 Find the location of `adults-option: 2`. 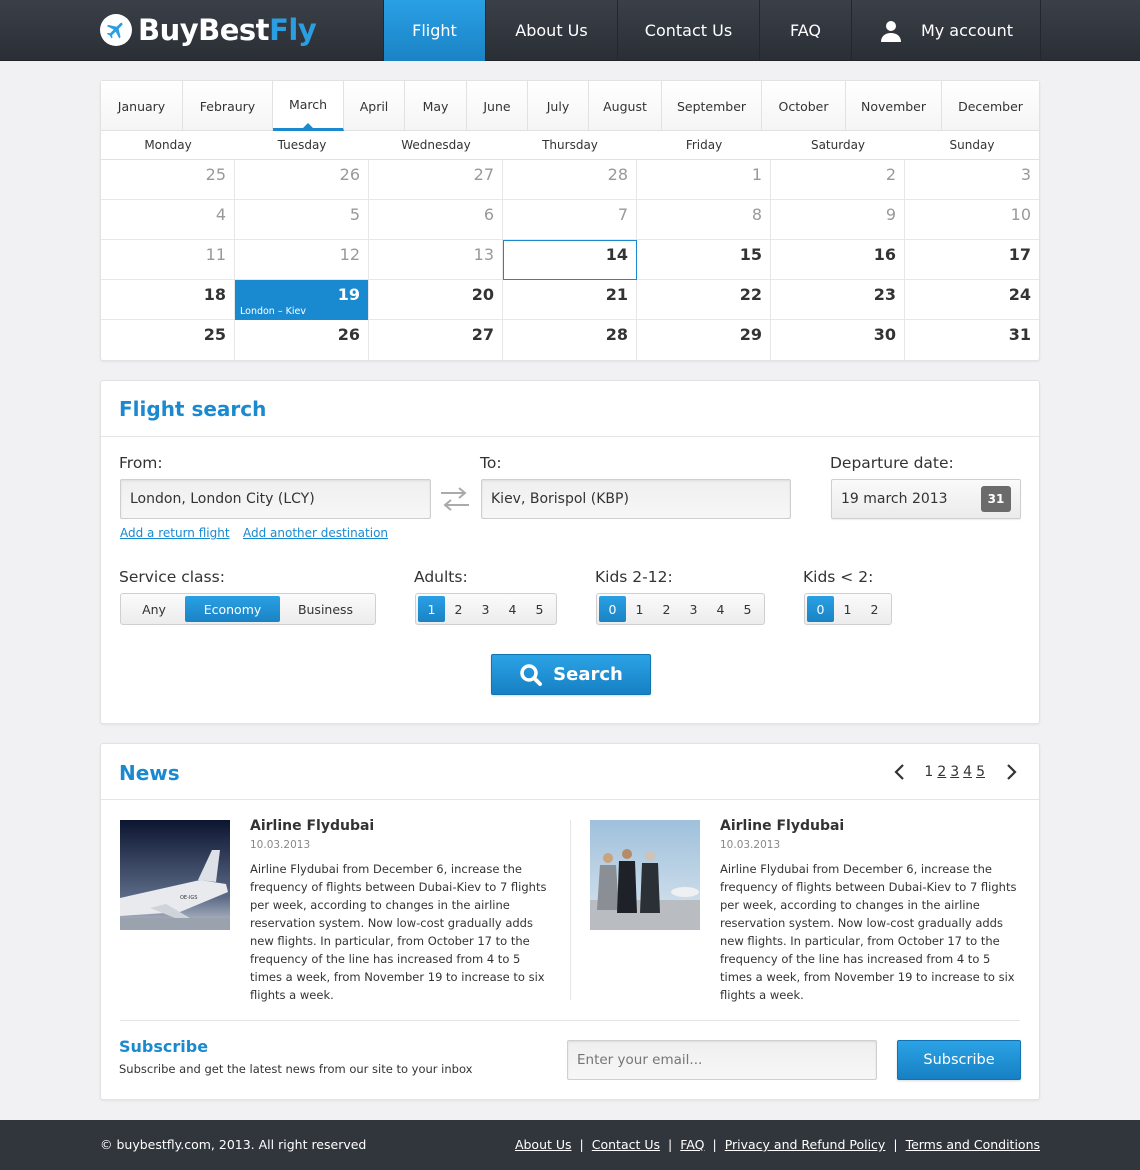

adults-option: 2 is located at coordinates (458, 609).